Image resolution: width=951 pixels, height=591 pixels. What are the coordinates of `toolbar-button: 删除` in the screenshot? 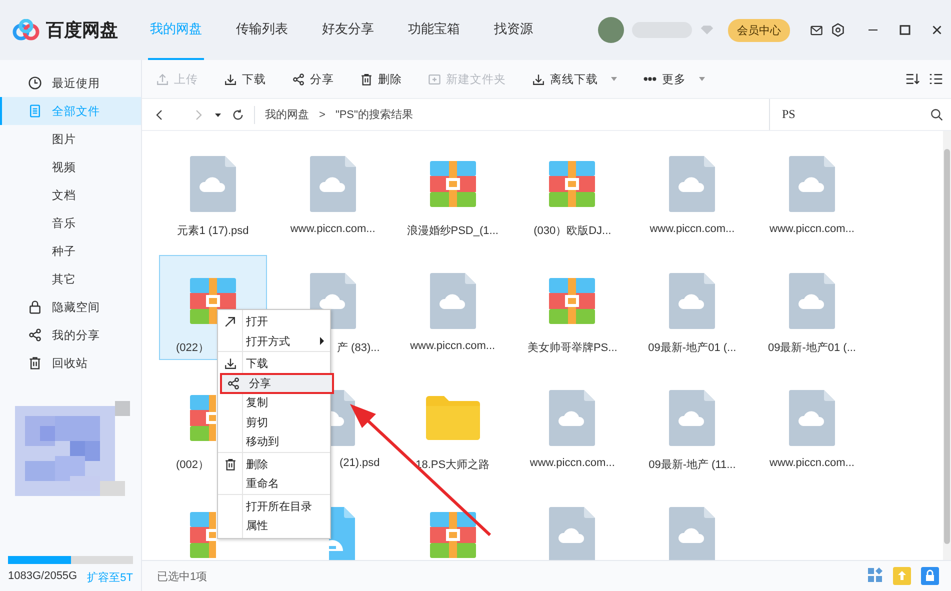 It's located at (381, 79).